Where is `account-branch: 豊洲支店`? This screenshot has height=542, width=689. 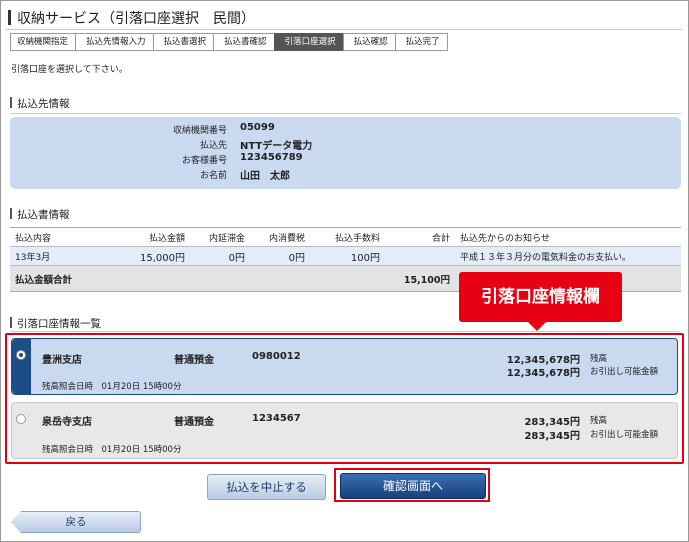 account-branch: 豊洲支店 is located at coordinates (62, 360).